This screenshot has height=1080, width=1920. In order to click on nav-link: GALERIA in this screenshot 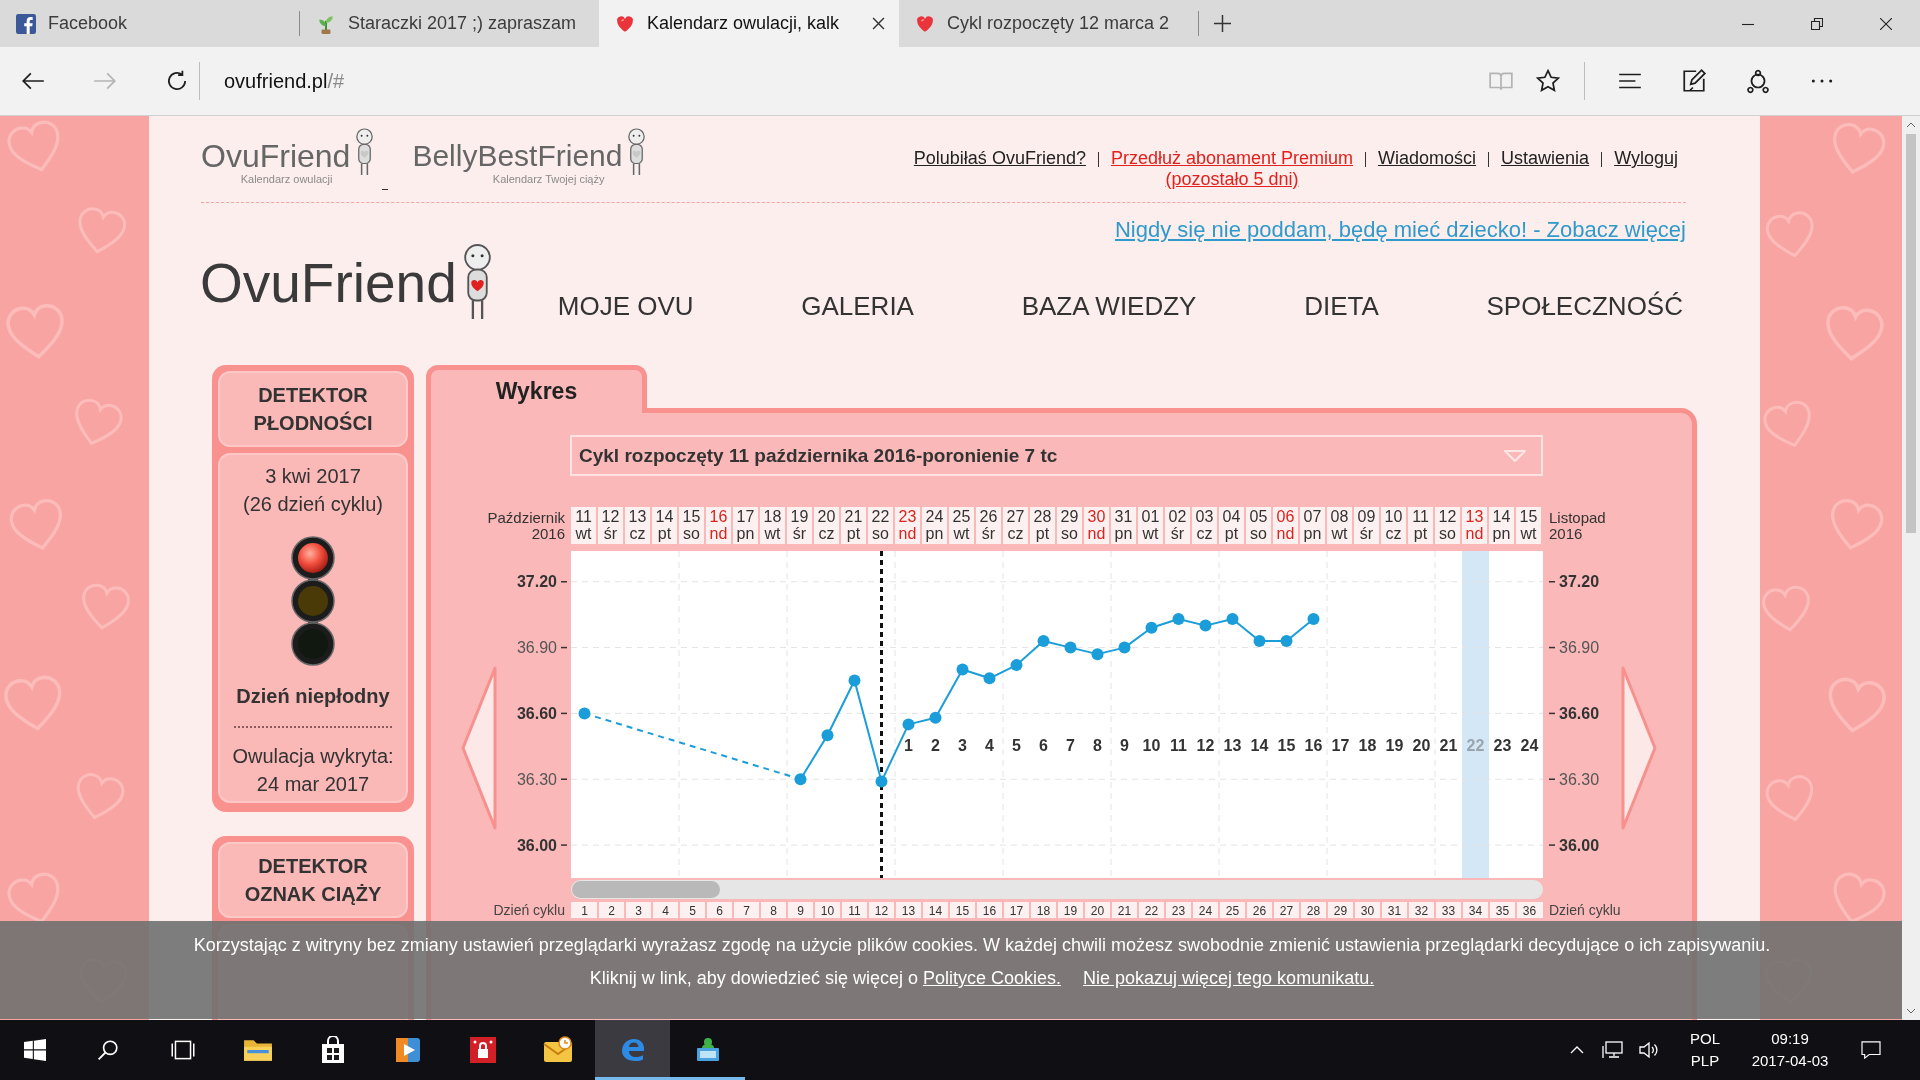, I will do `click(857, 306)`.